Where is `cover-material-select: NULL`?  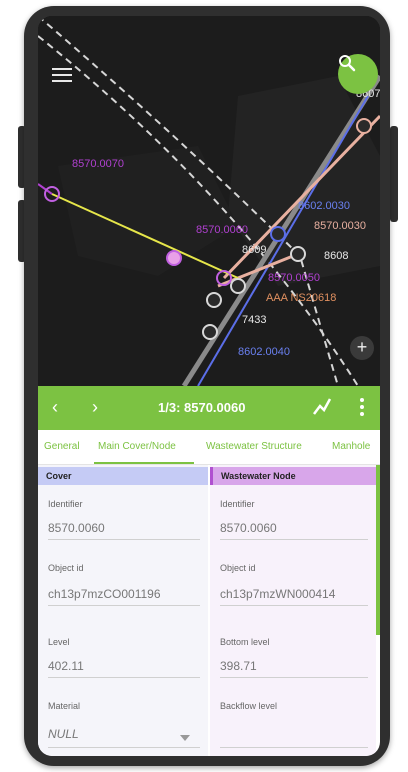
cover-material-select: NULL is located at coordinates (63, 734).